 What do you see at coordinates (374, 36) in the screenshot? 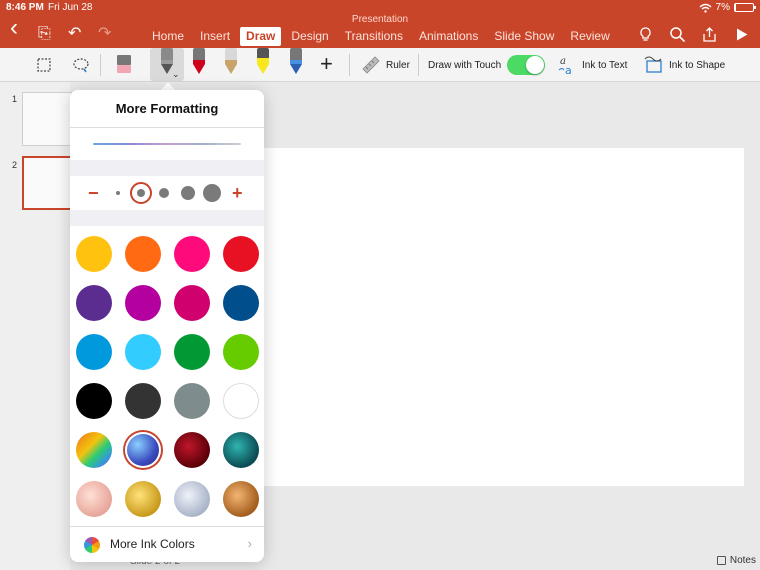
I see `tab-transitions: Transitions` at bounding box center [374, 36].